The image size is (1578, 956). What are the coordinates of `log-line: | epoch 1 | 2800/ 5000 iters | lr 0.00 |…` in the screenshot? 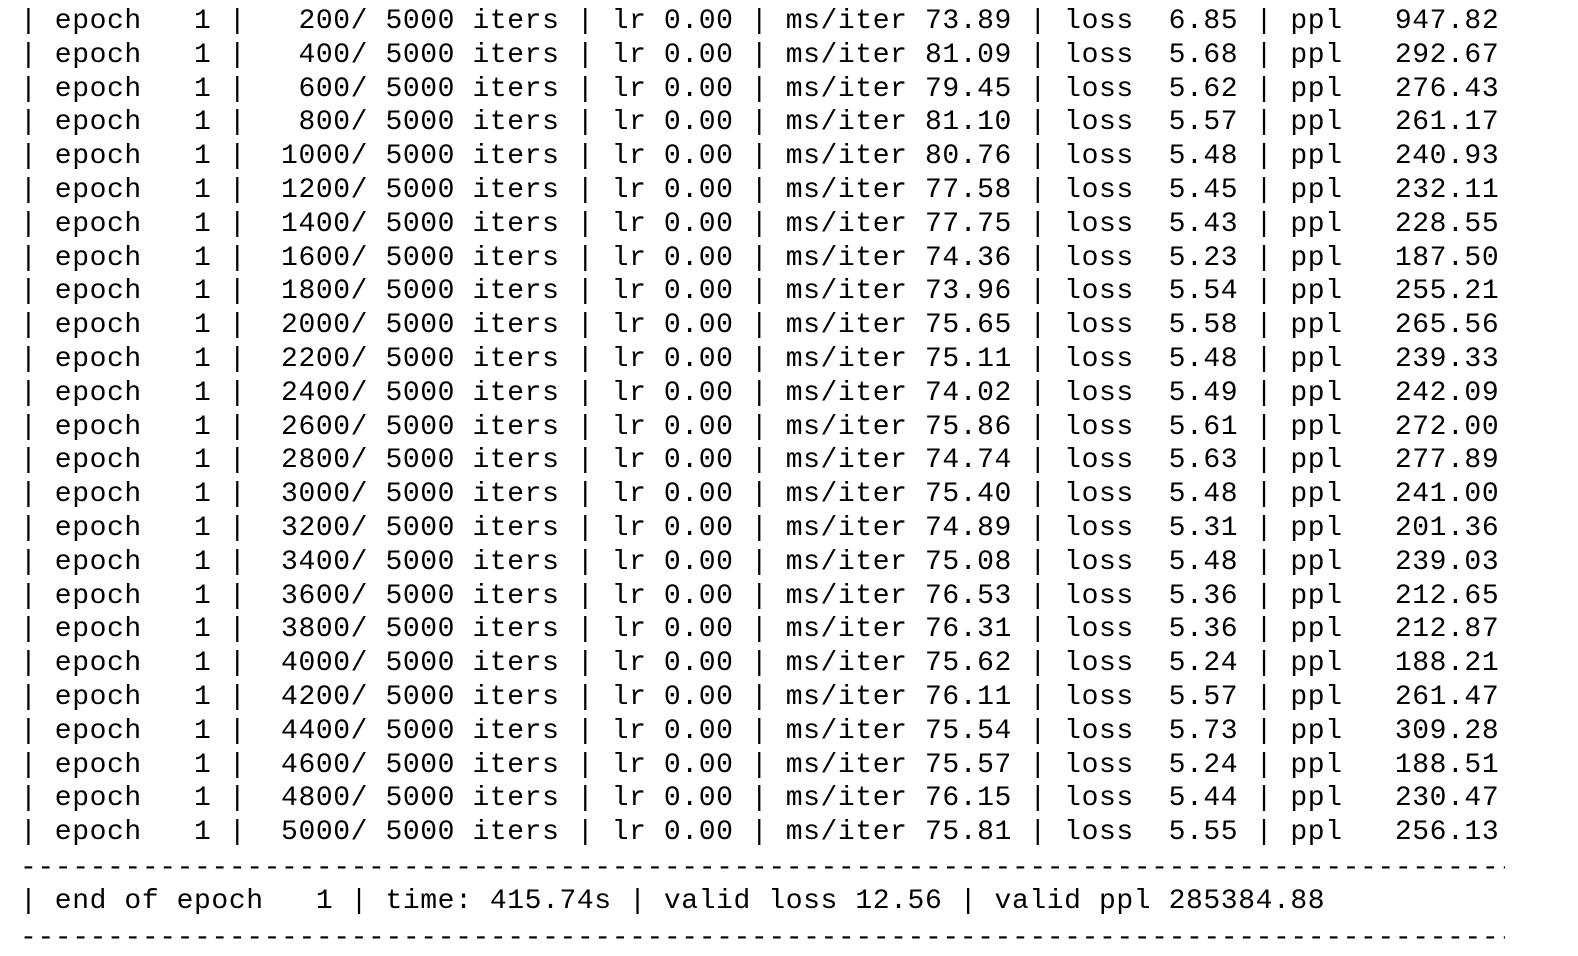 It's located at (760, 461).